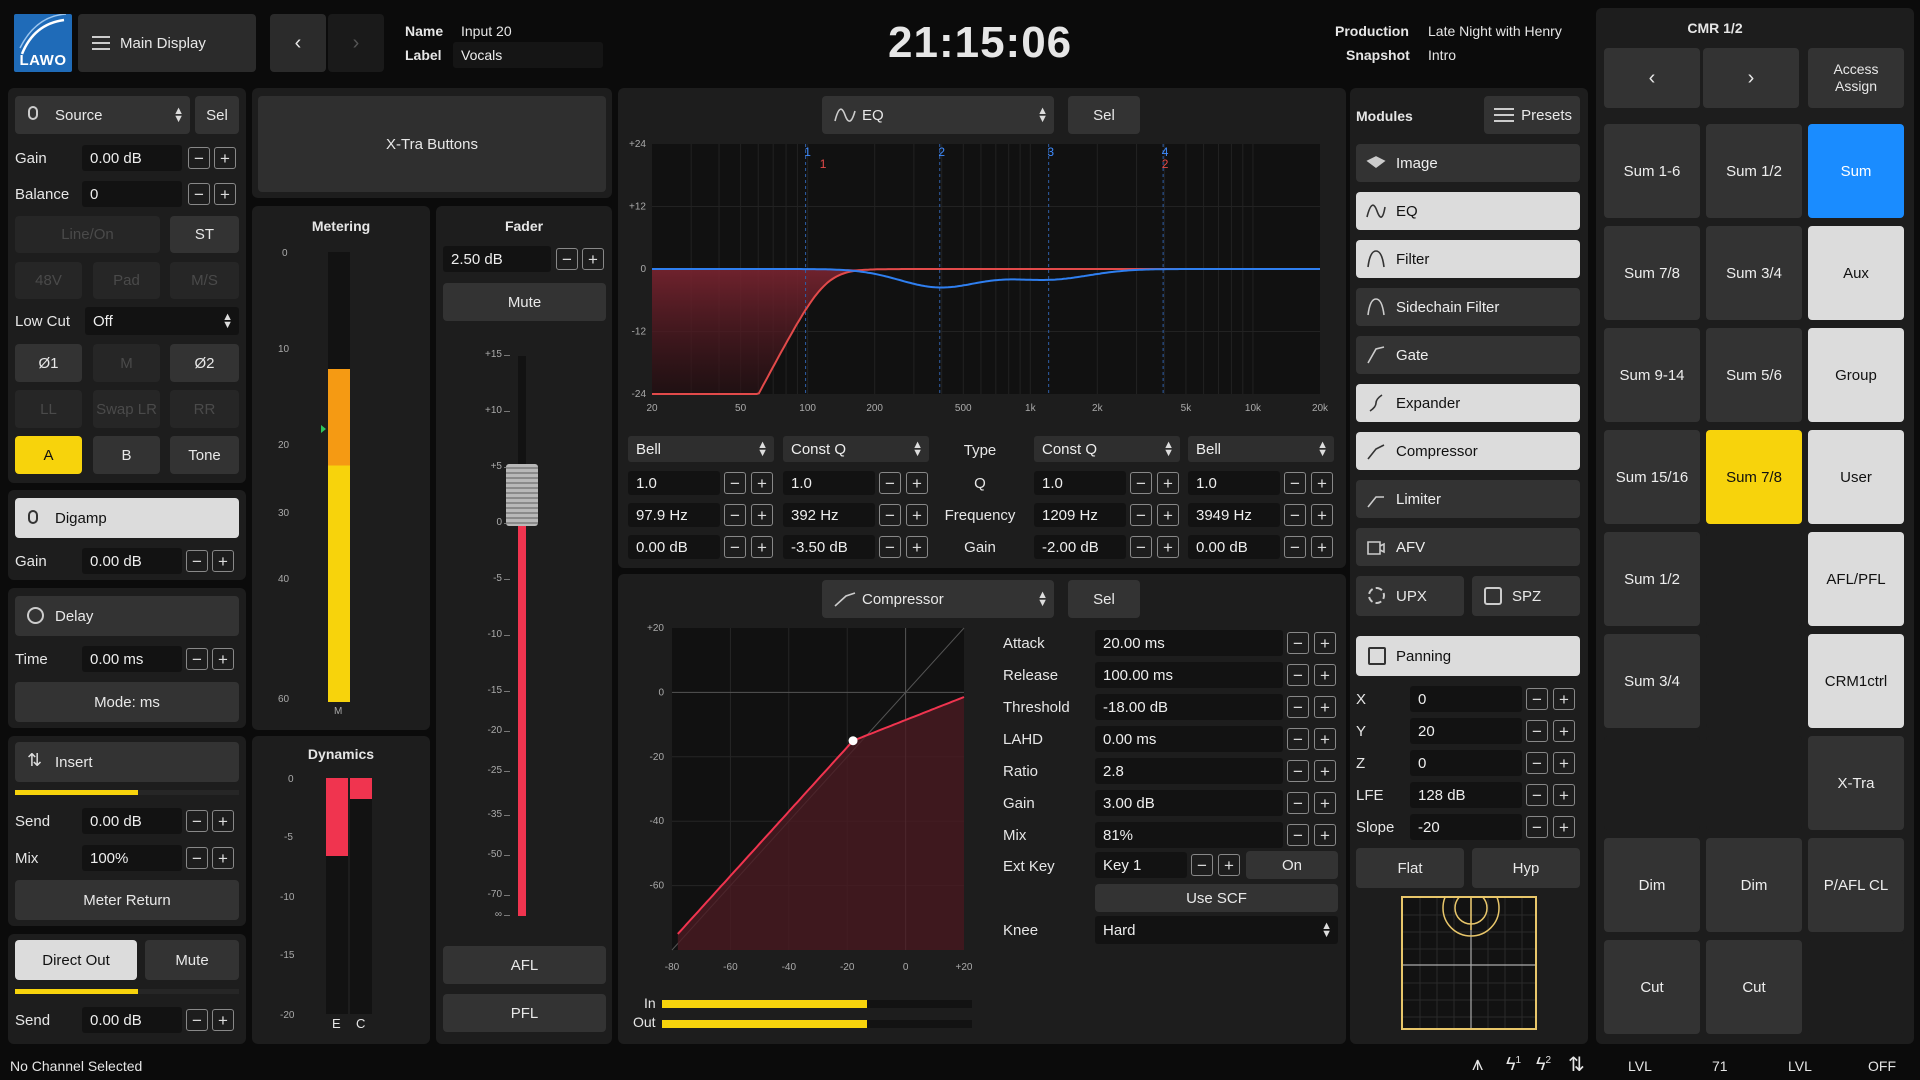 This screenshot has height=1080, width=1920. What do you see at coordinates (1189, 707) in the screenshot?
I see `comp-param-field: -18.00 dB` at bounding box center [1189, 707].